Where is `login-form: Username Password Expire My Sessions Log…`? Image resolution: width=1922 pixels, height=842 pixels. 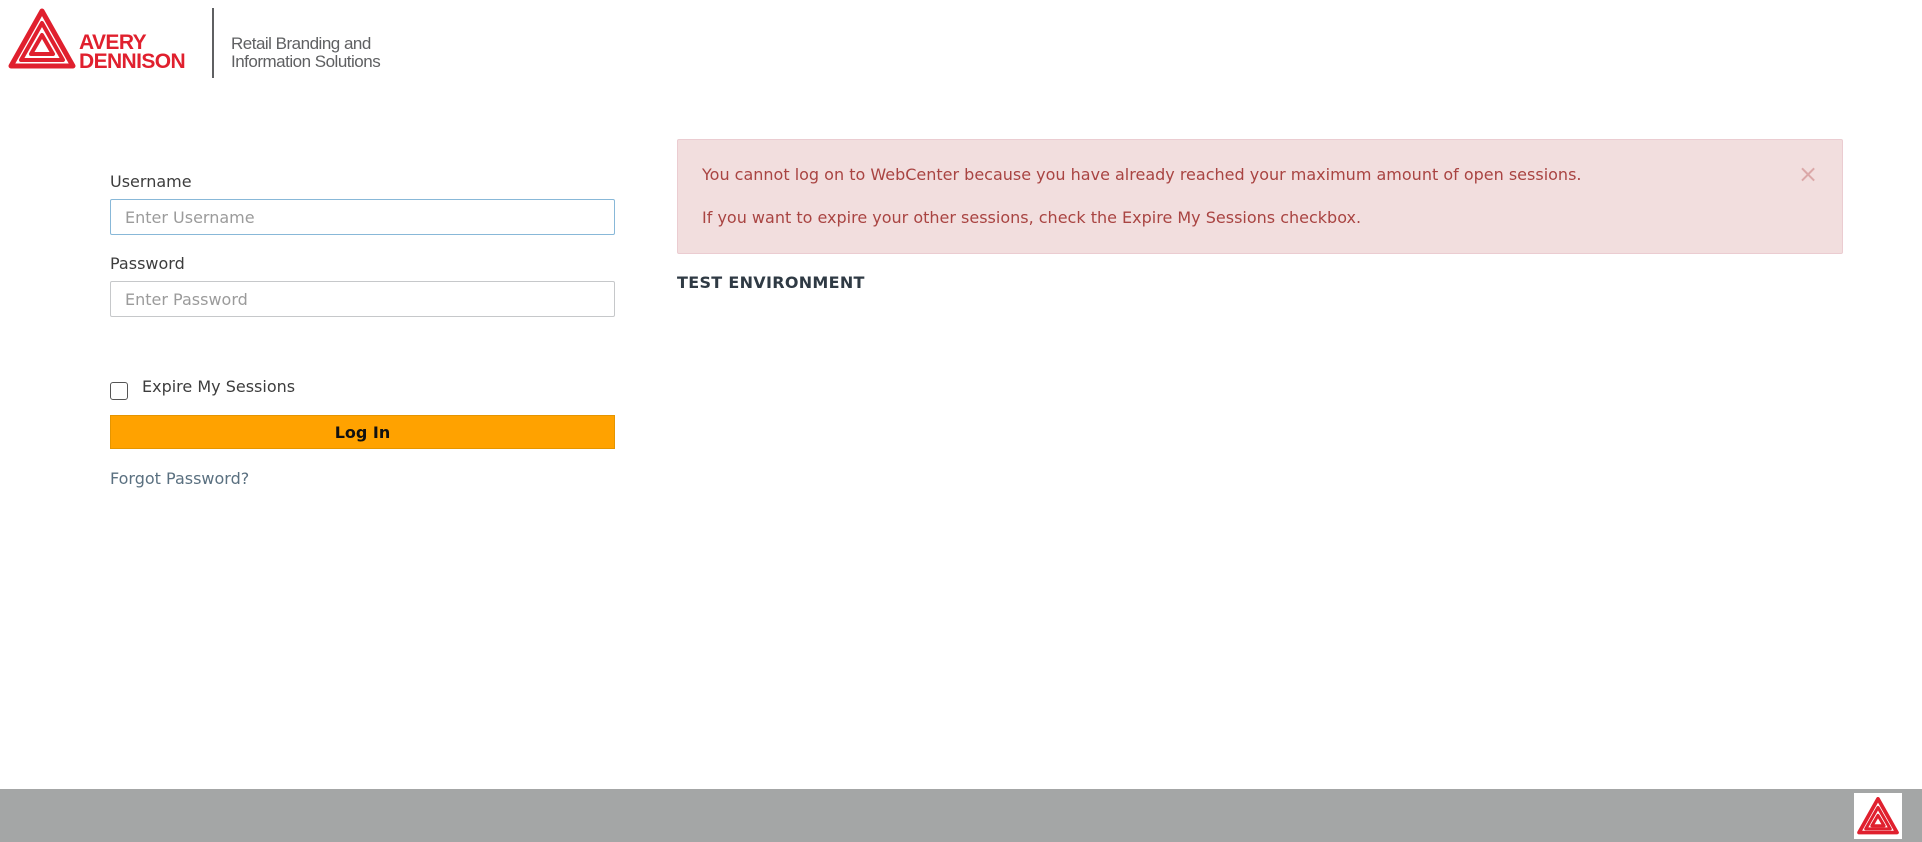 login-form: Username Password Expire My Sessions Log… is located at coordinates (362, 329).